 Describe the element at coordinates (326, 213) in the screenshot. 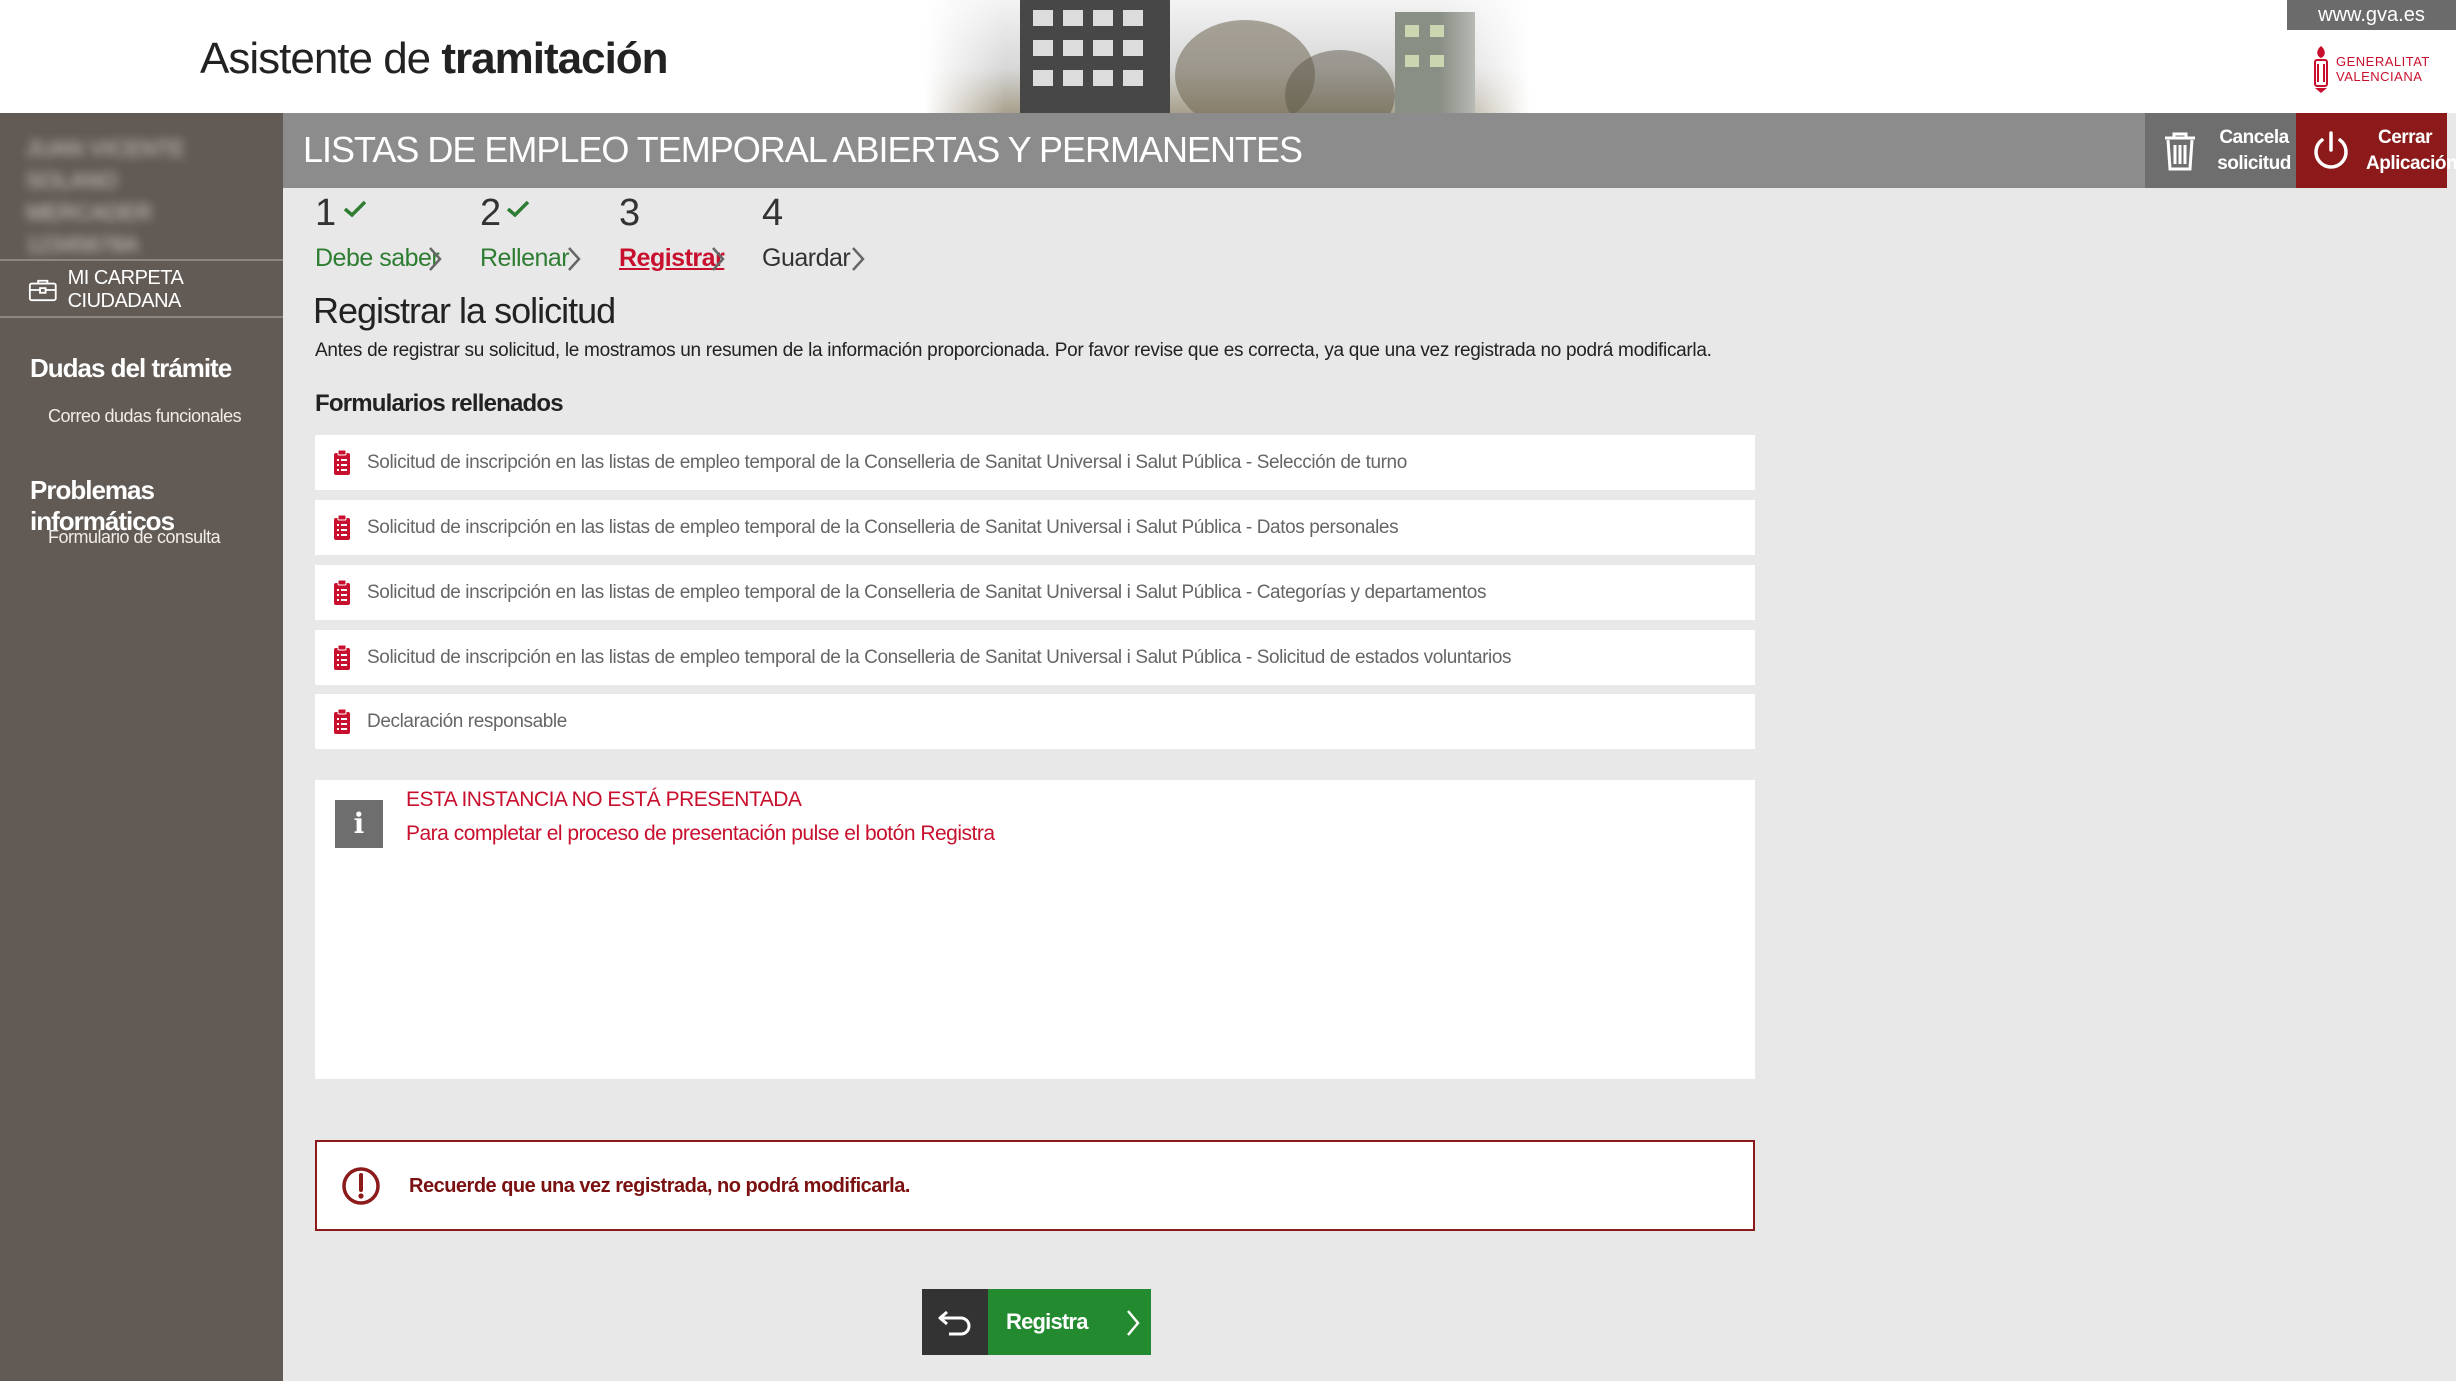

I see `step-number: 1` at that location.